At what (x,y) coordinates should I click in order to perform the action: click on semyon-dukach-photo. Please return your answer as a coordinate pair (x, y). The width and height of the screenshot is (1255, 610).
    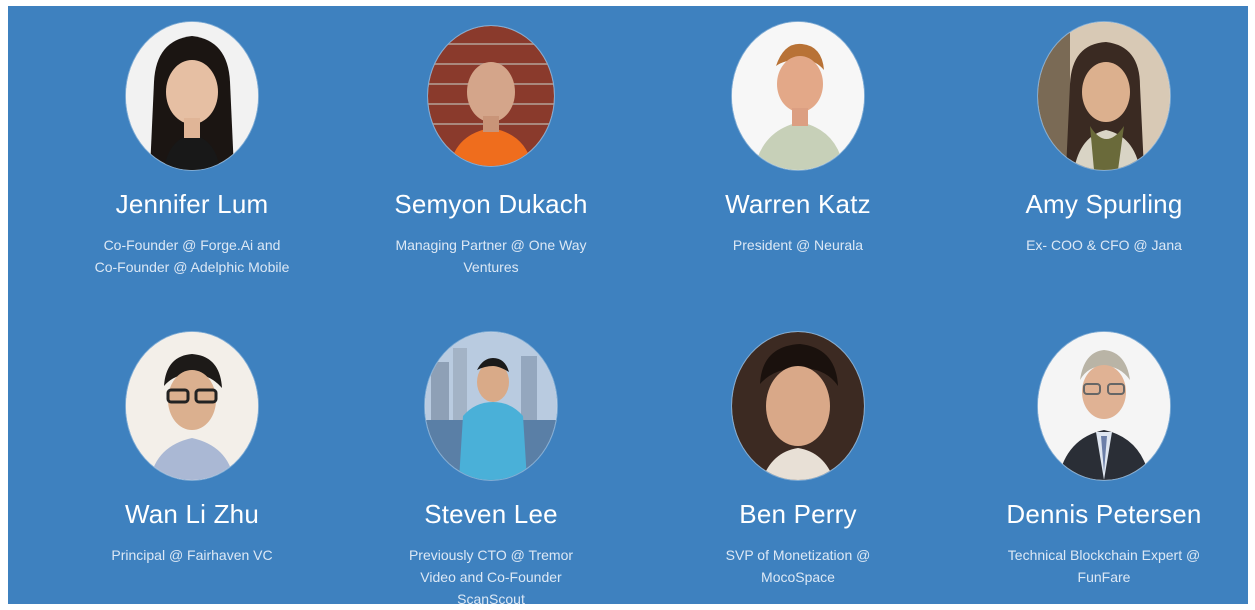
    Looking at the image, I should click on (491, 96).